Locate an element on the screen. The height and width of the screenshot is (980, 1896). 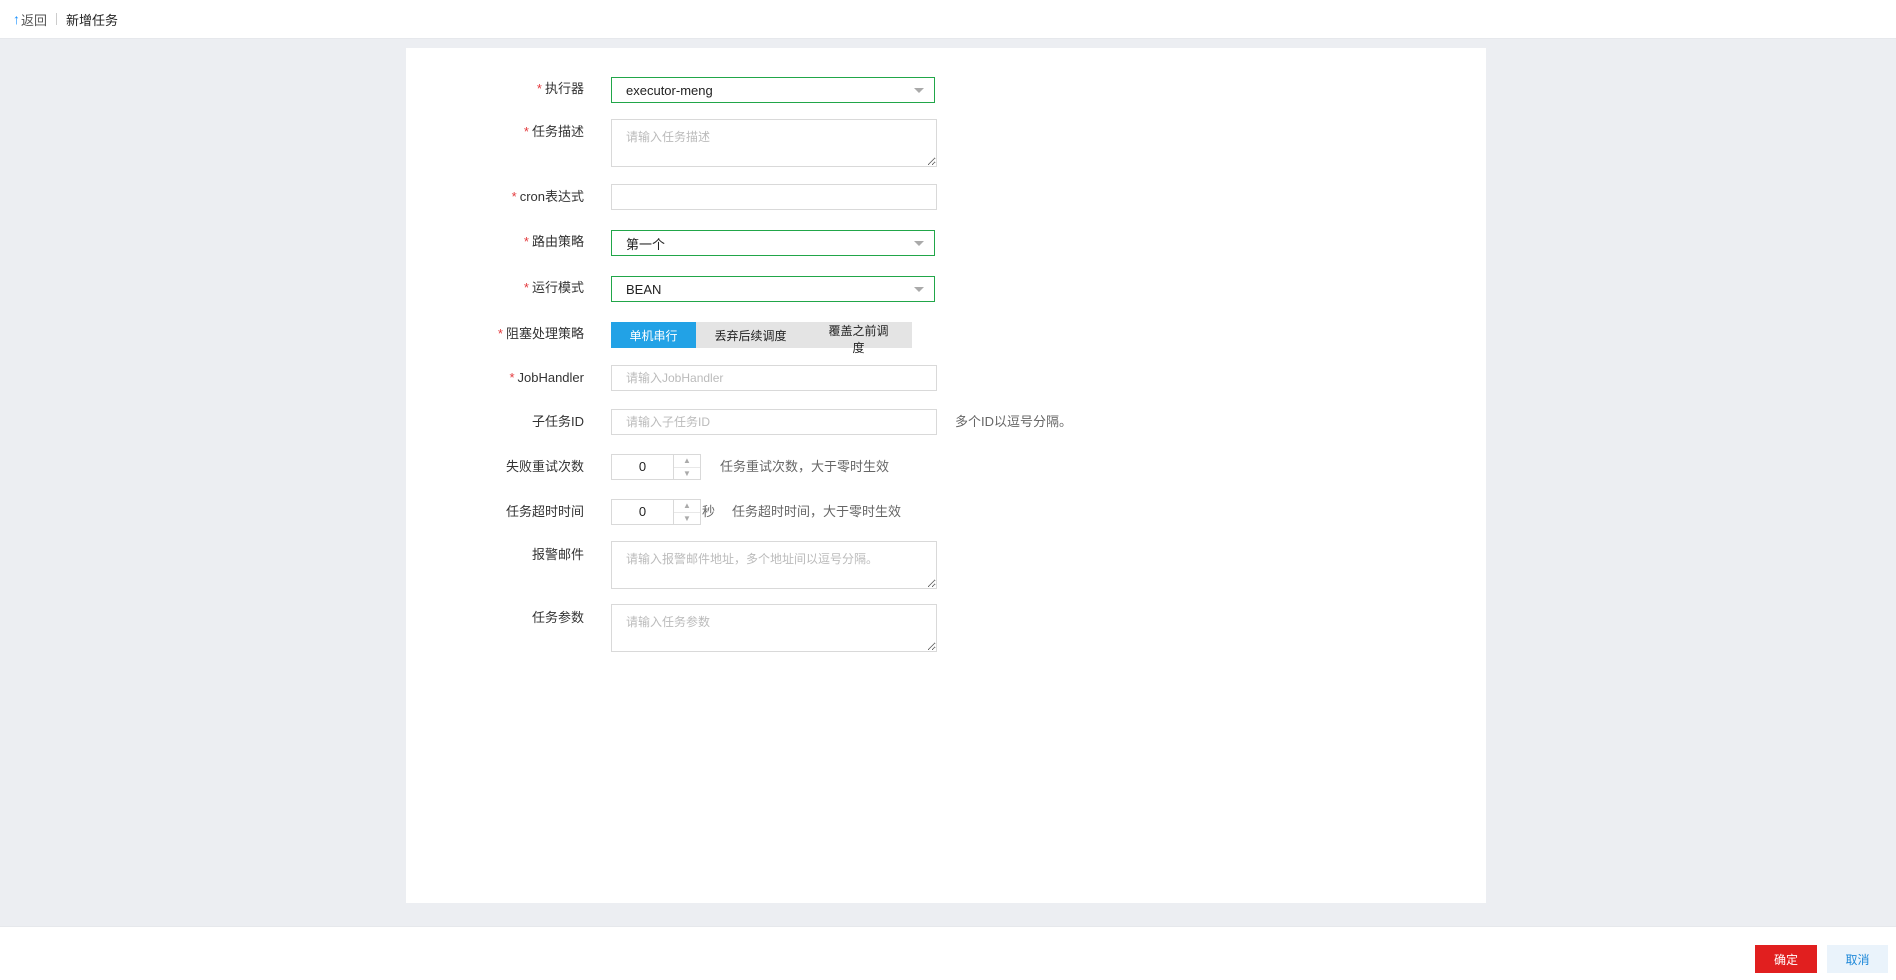
back-label: 返回 is located at coordinates (34, 20).